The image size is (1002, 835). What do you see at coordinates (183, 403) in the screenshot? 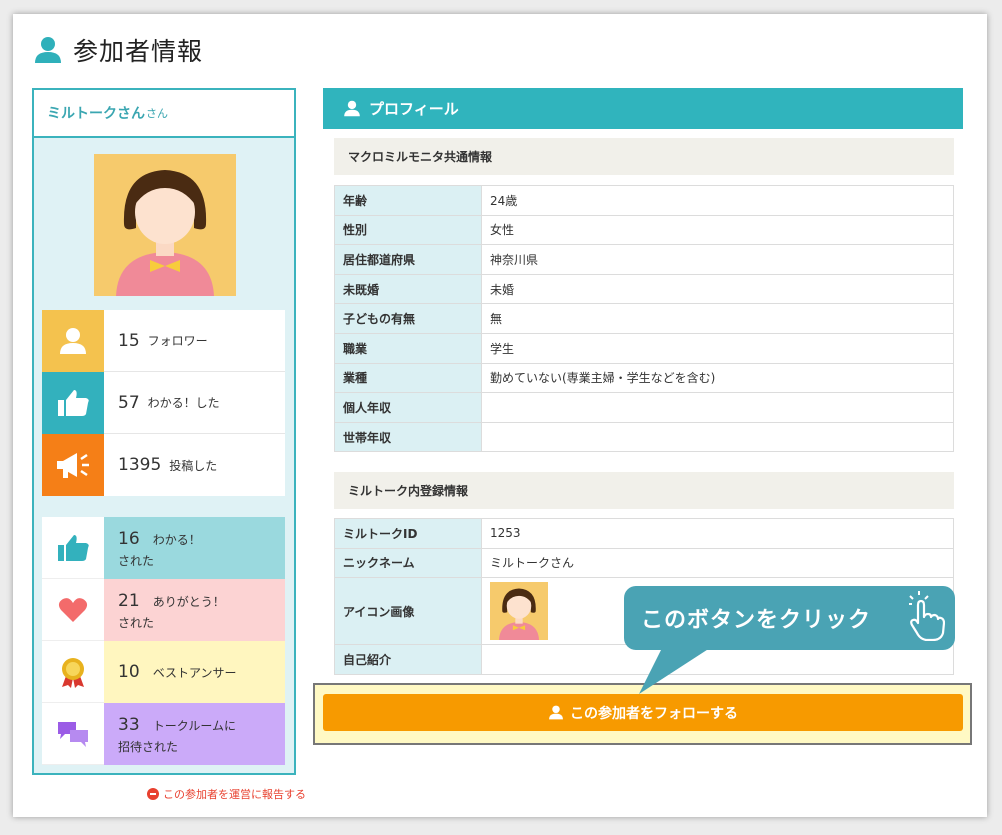
I see `stat-label: わかる！した` at bounding box center [183, 403].